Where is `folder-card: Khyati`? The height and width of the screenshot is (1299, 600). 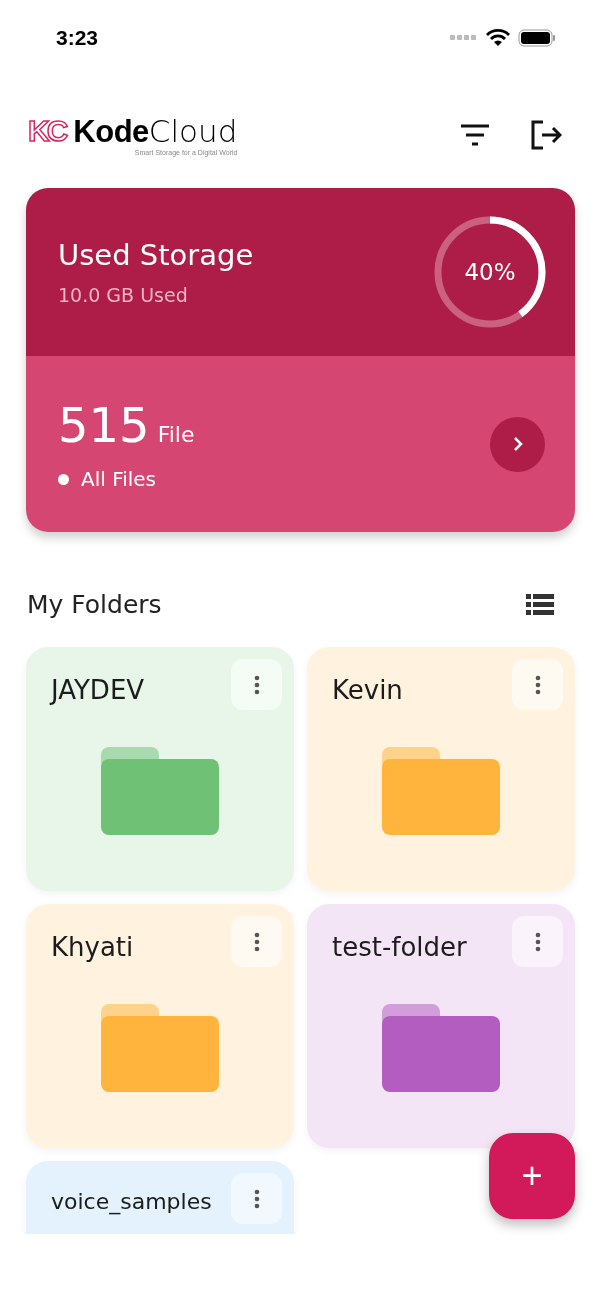
folder-card: Khyati is located at coordinates (160, 1026).